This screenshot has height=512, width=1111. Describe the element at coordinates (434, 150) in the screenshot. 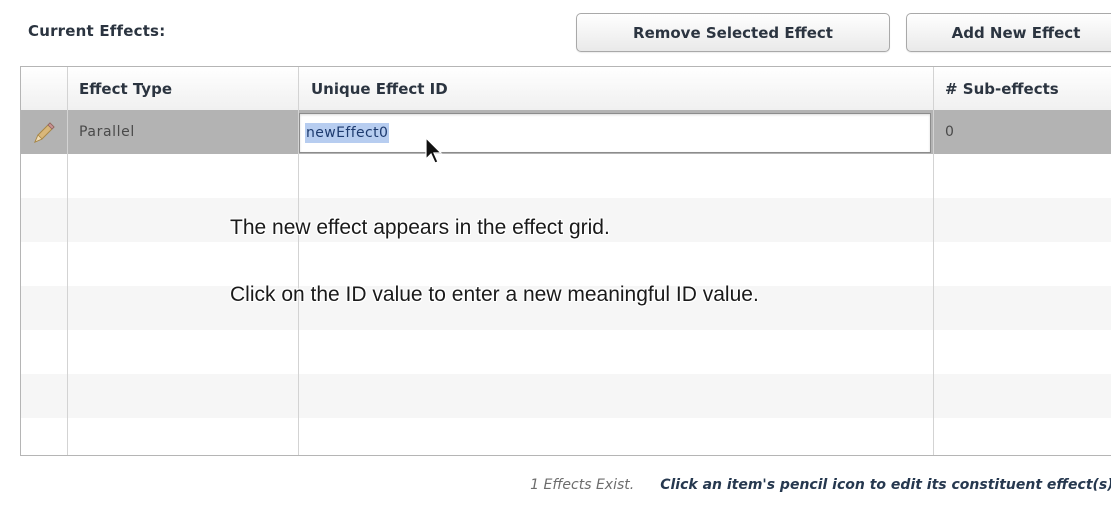

I see `mouse-cursor-icon` at that location.